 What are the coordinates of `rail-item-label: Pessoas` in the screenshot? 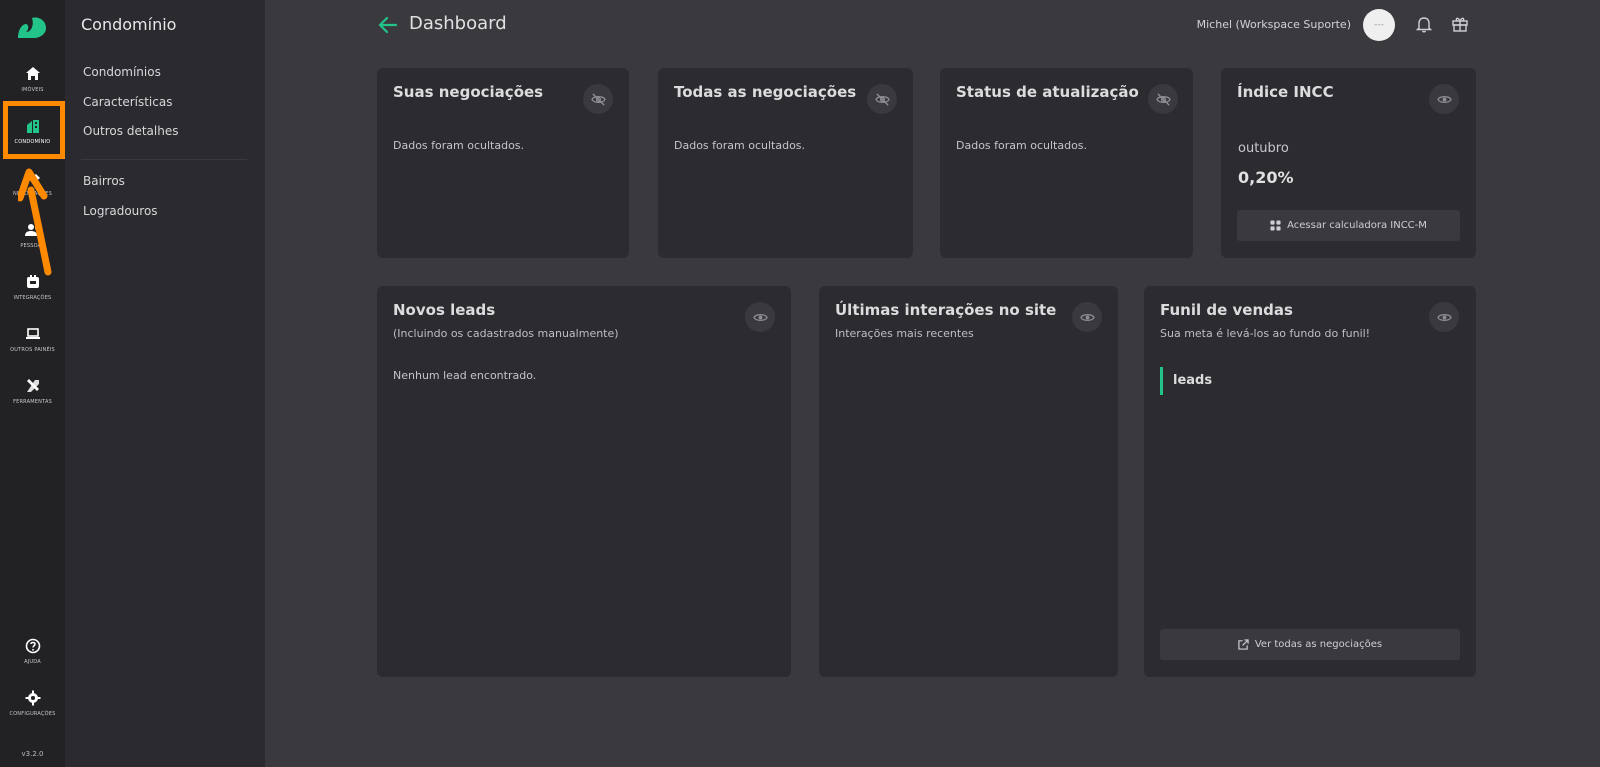 It's located at (32, 246).